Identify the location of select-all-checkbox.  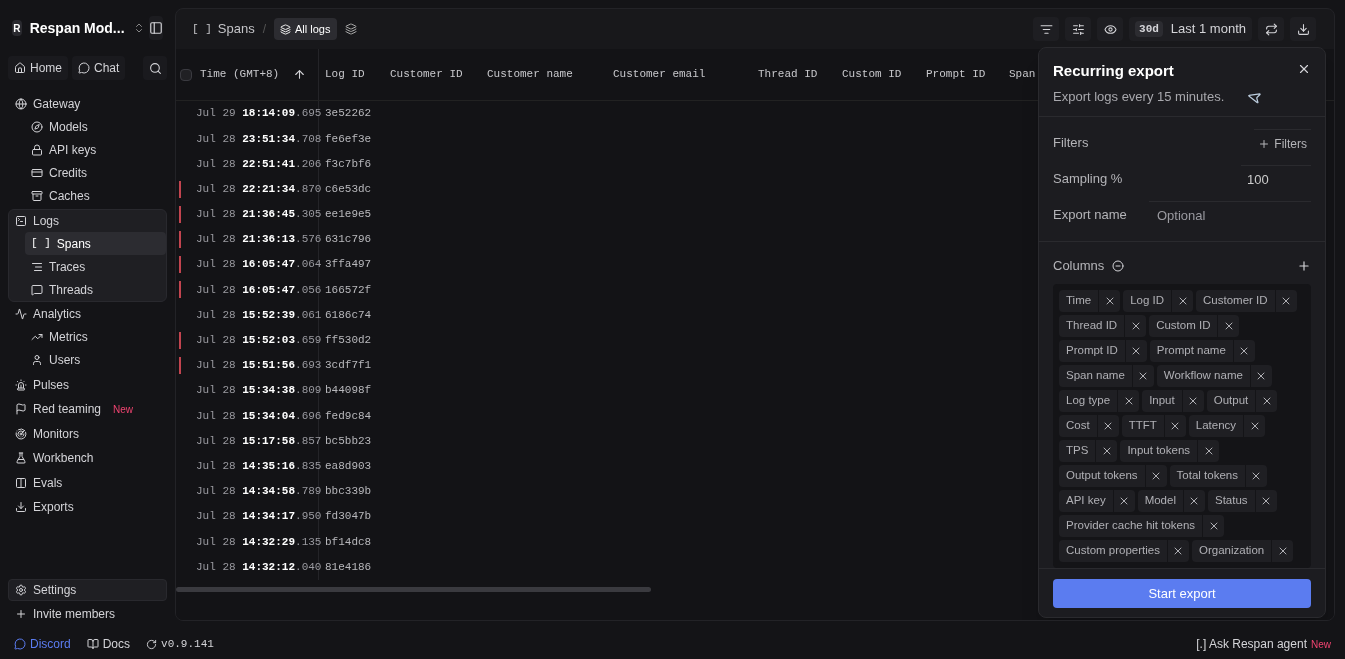
(186, 74).